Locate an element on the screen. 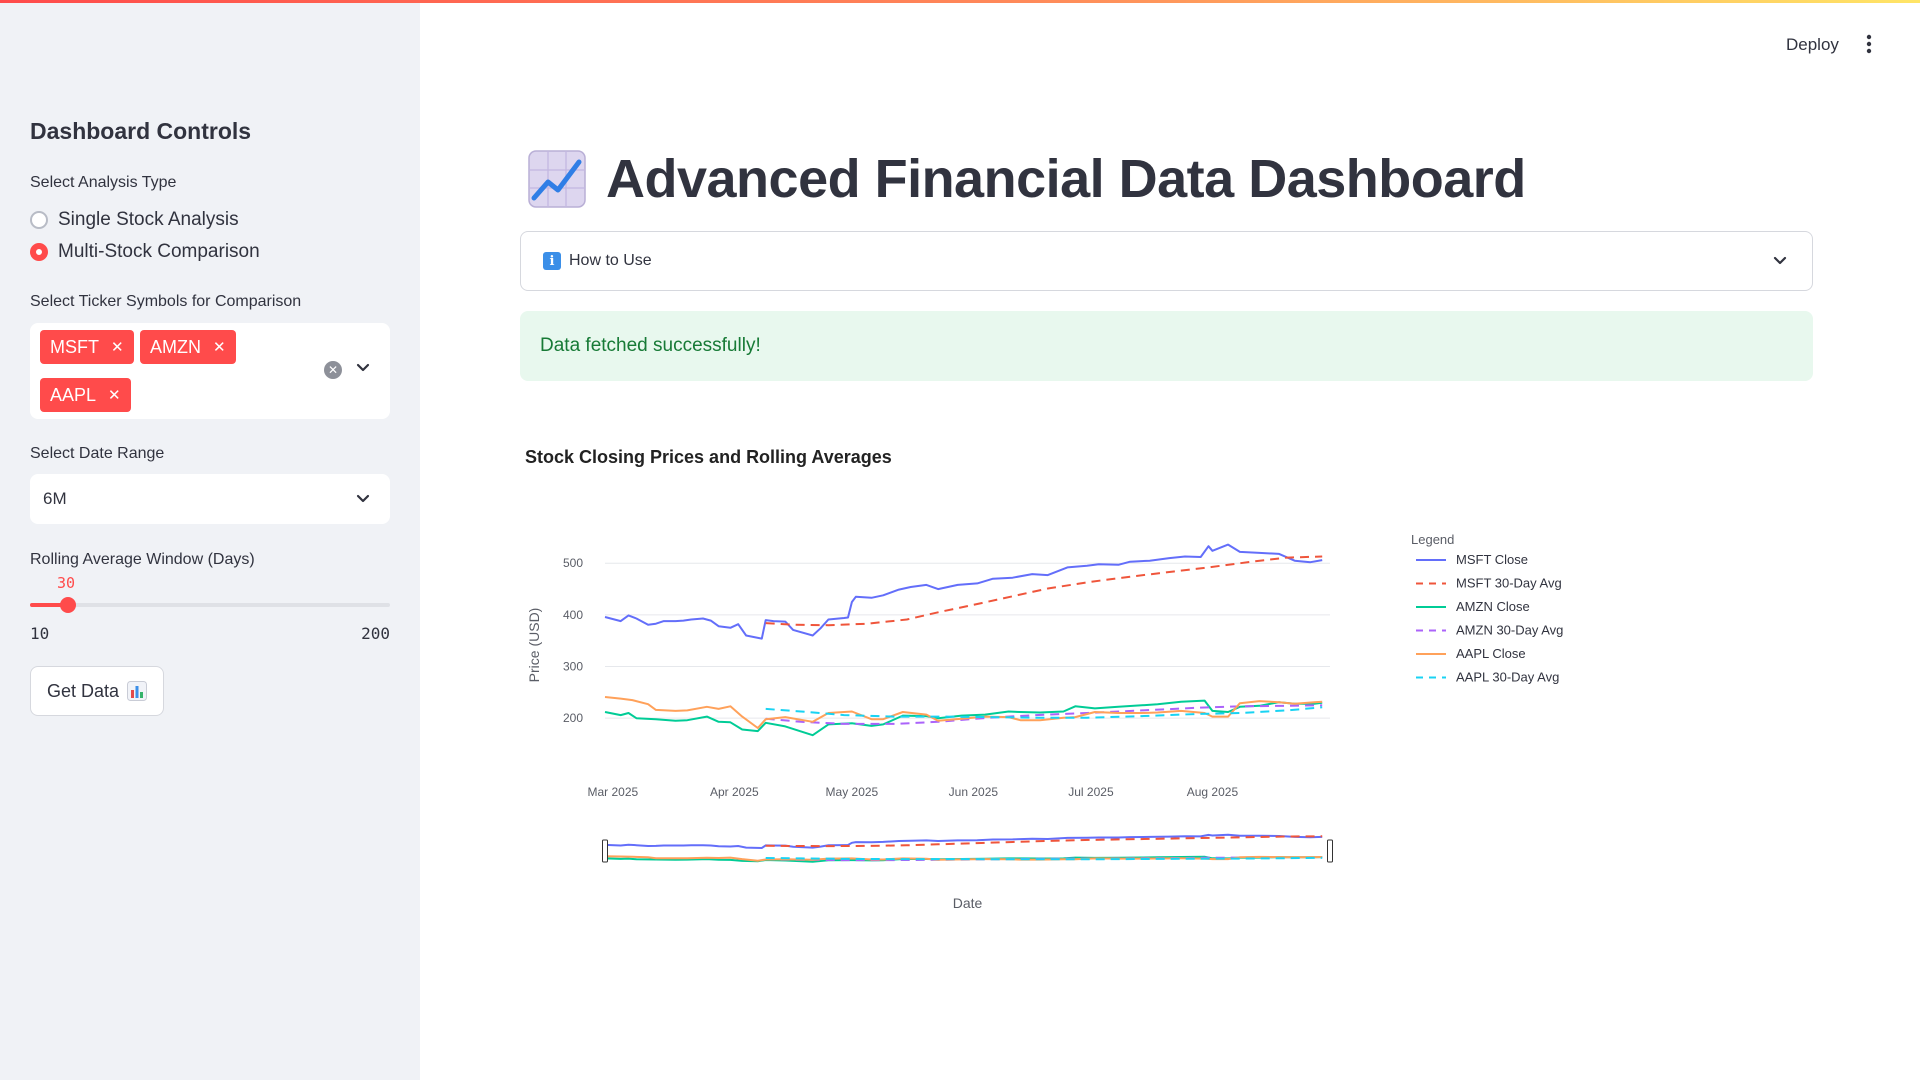 This screenshot has width=1920, height=1080. legend-item-aapl-close: AAPL Close is located at coordinates (1491, 653).